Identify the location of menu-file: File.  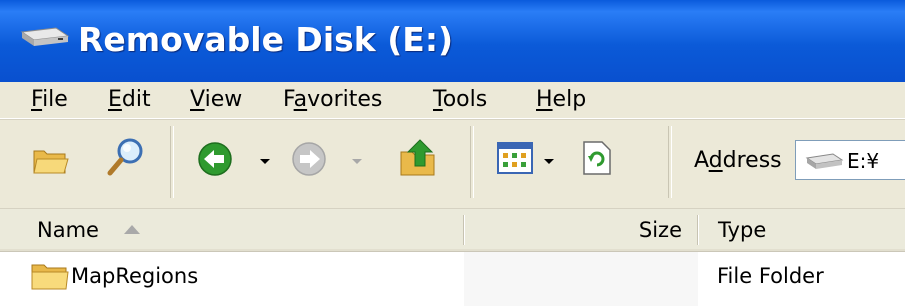
(49, 100).